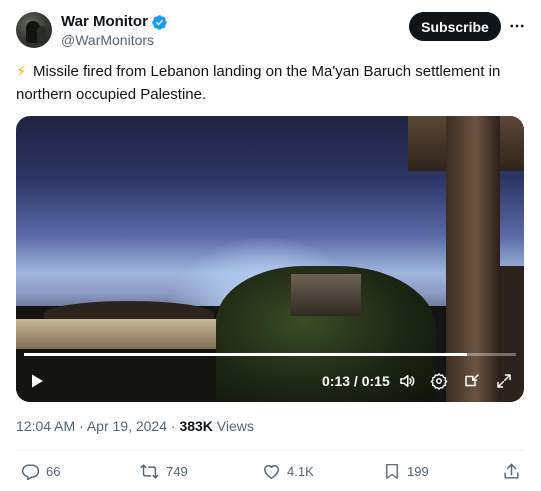 The height and width of the screenshot is (491, 541). What do you see at coordinates (336, 381) in the screenshot?
I see `current-time: 0:13` at bounding box center [336, 381].